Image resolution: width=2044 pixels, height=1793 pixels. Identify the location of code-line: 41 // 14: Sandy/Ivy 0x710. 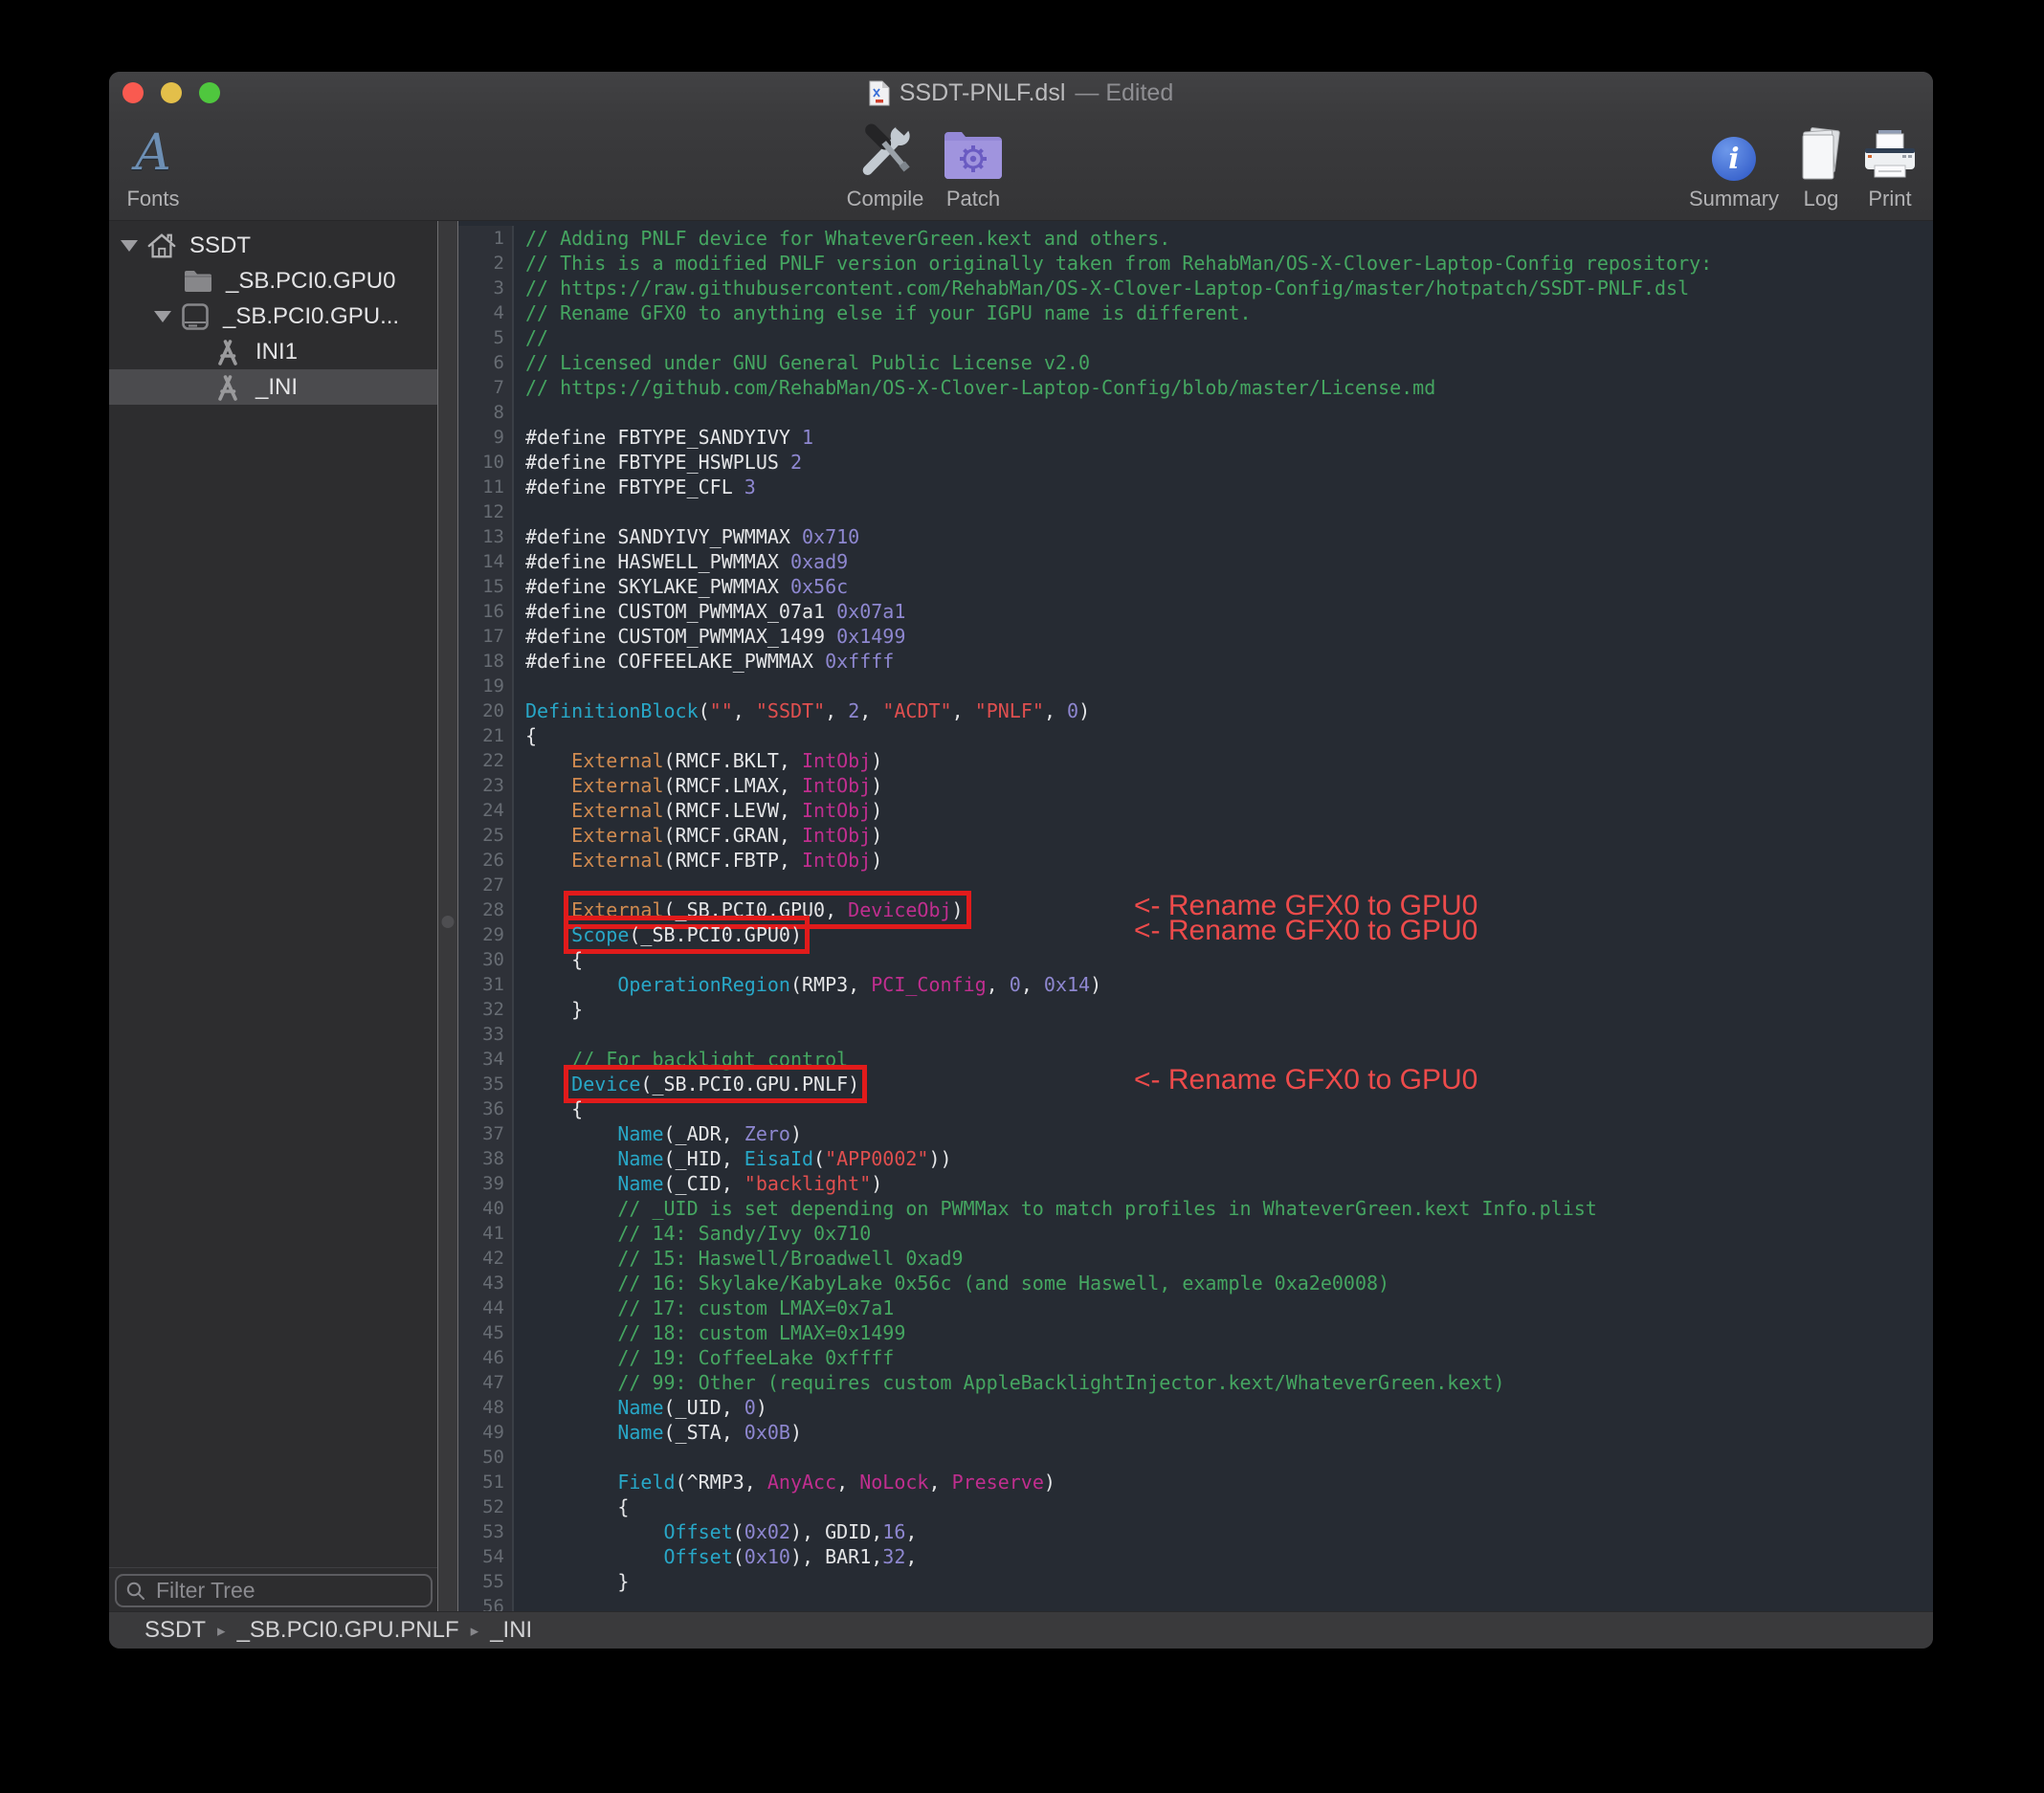
(1195, 1233).